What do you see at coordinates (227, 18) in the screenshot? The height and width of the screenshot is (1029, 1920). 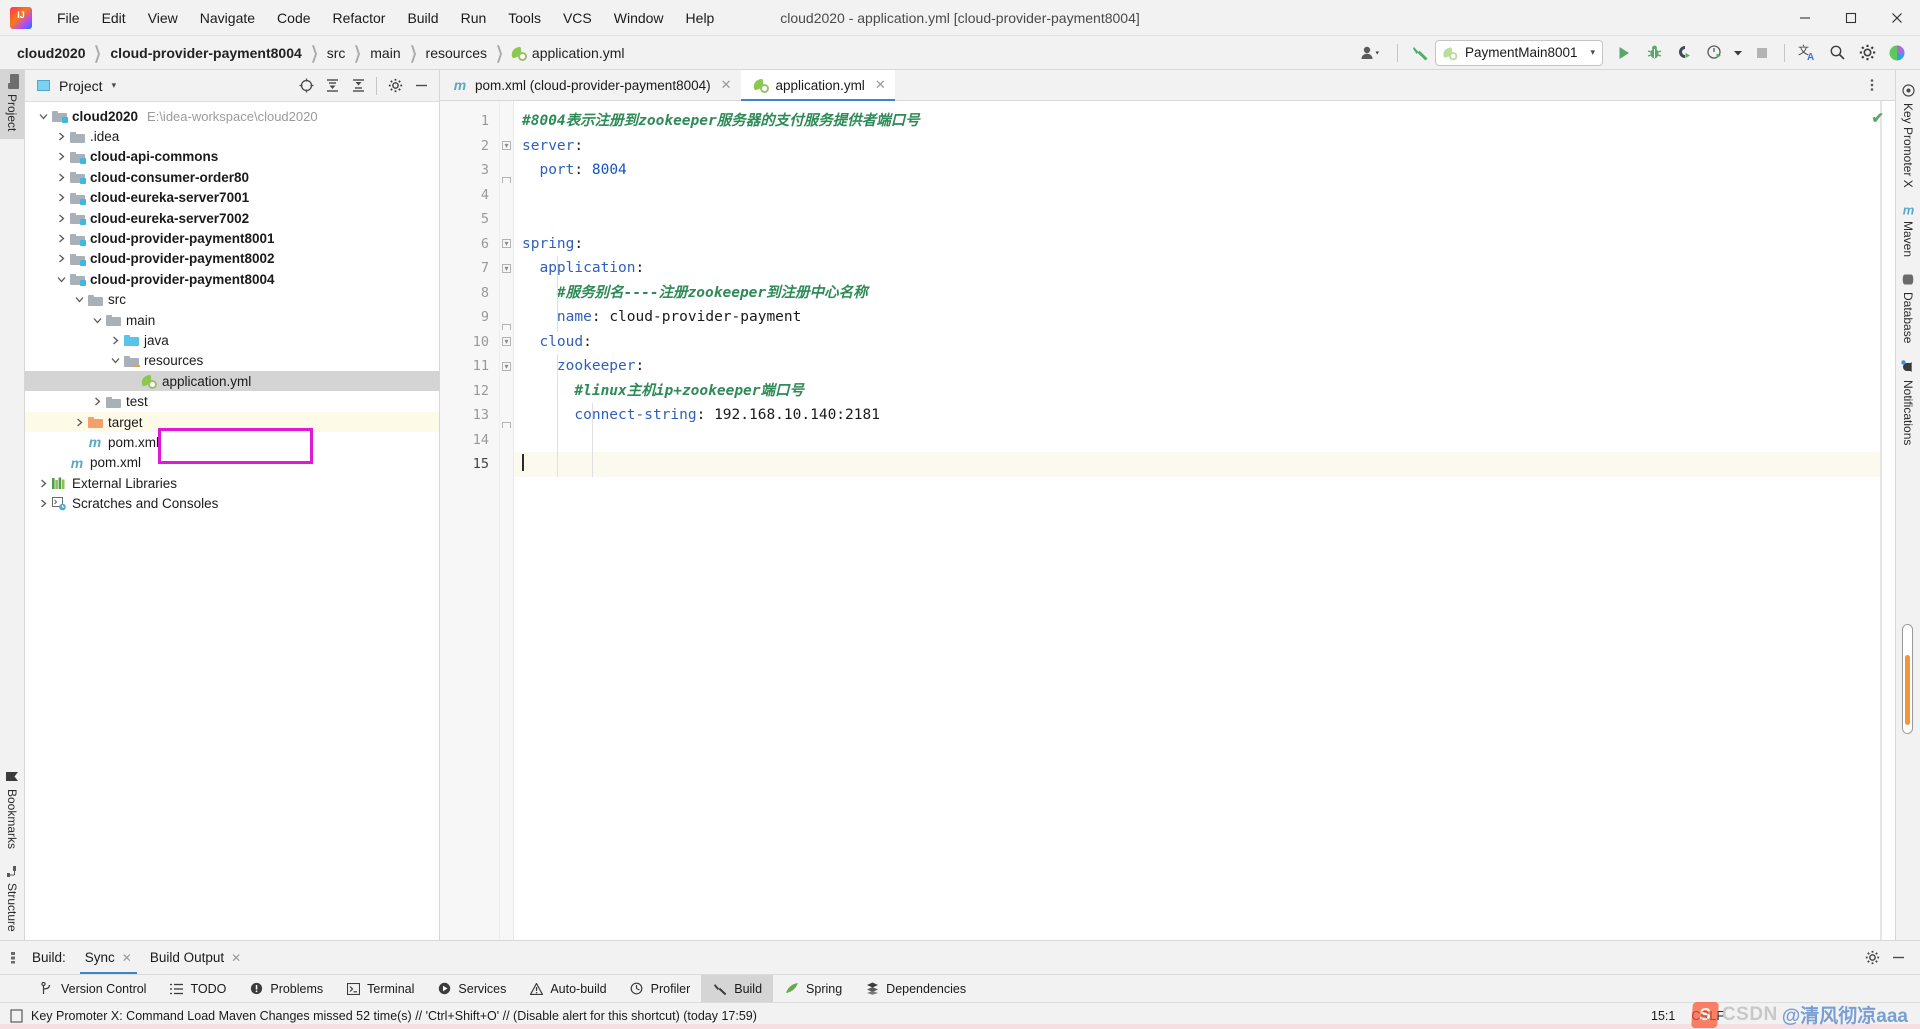 I see `menu-navigate: Navigate` at bounding box center [227, 18].